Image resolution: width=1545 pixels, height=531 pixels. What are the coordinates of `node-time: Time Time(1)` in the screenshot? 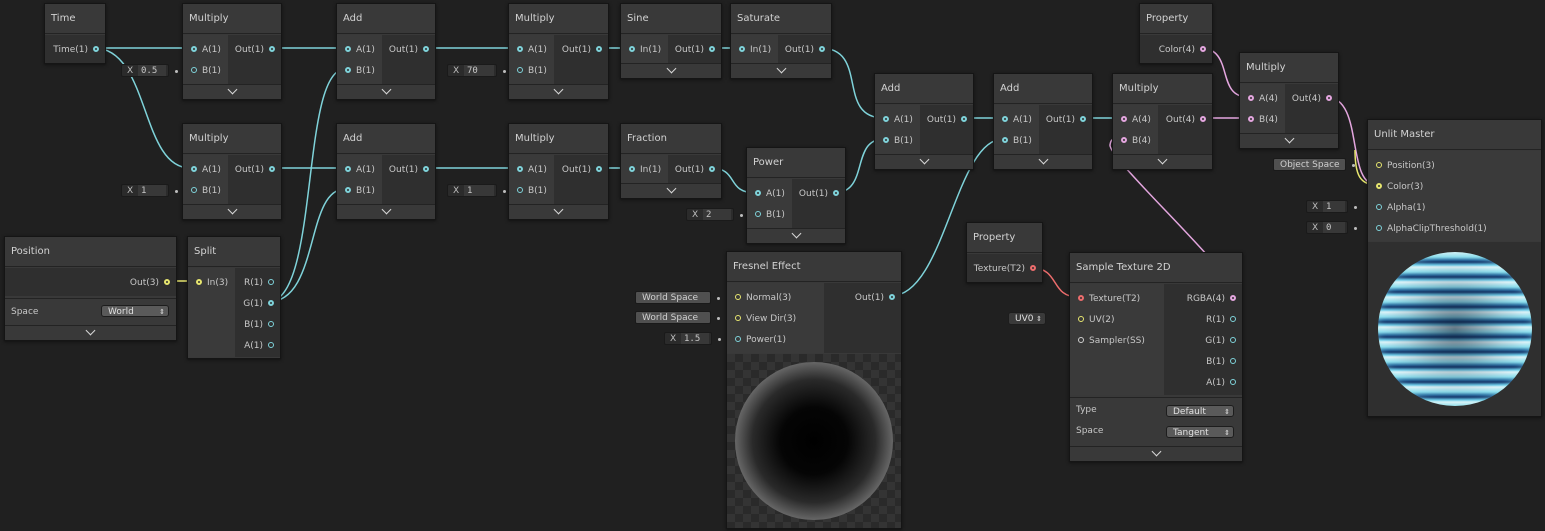 It's located at (75, 33).